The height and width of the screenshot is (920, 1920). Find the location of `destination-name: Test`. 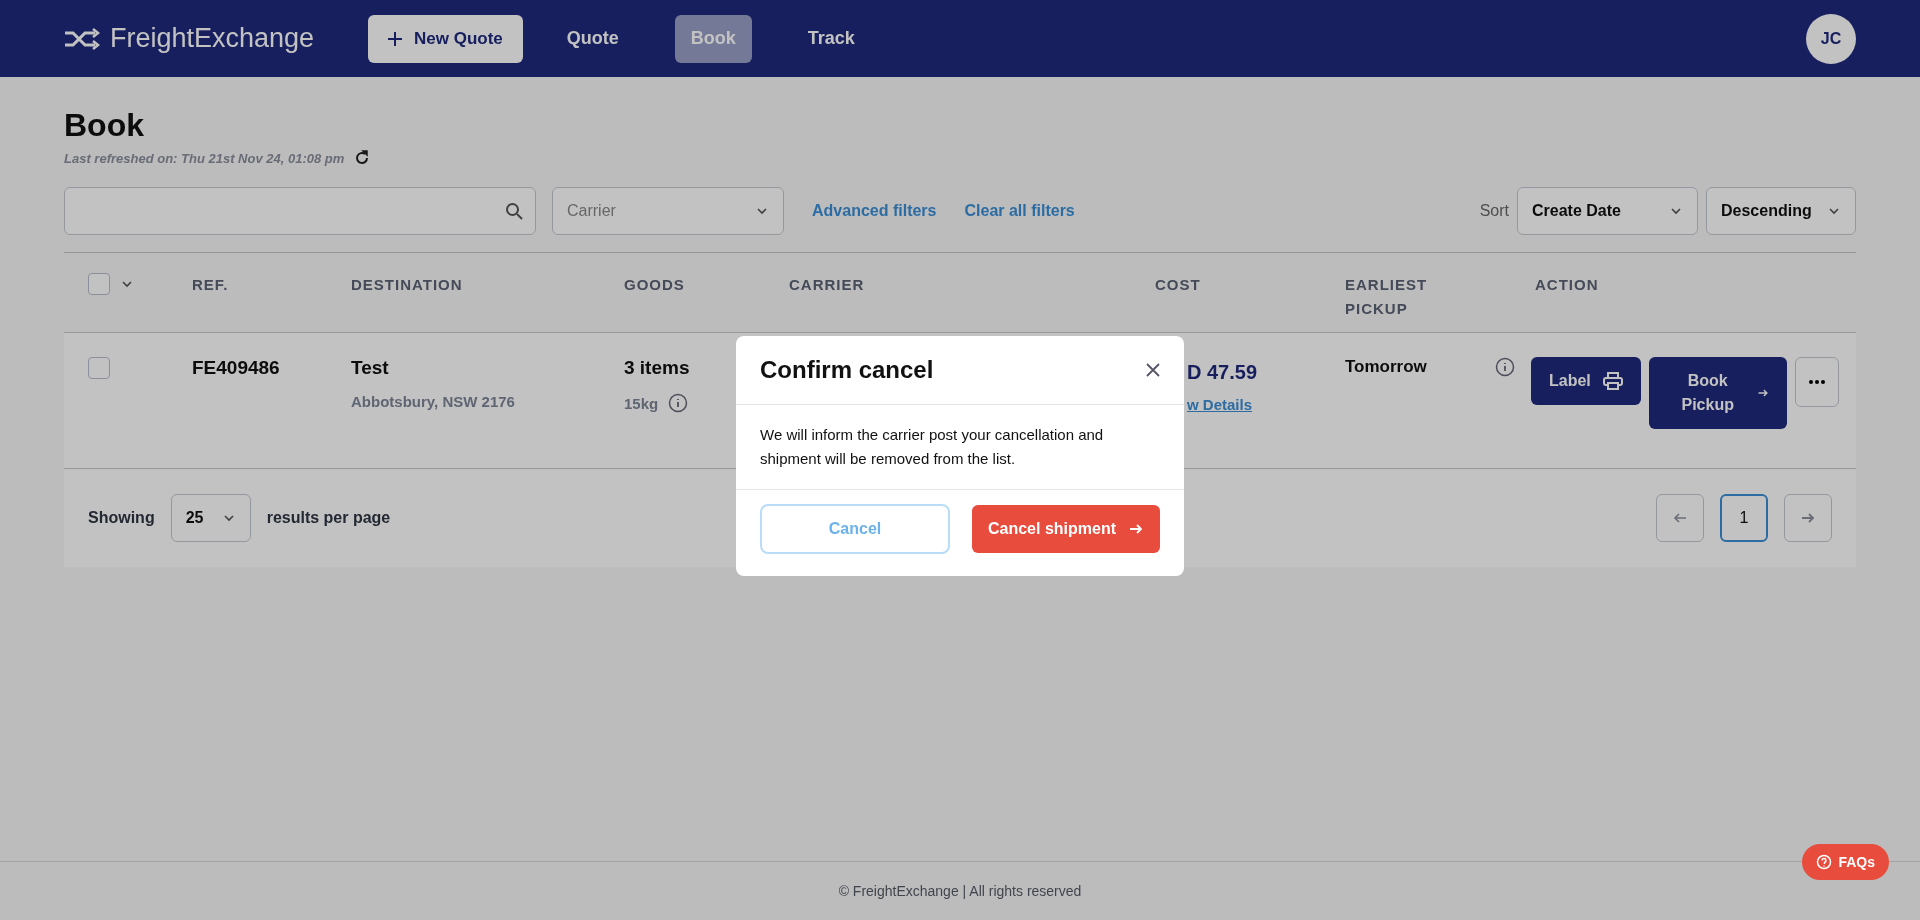

destination-name: Test is located at coordinates (370, 368).